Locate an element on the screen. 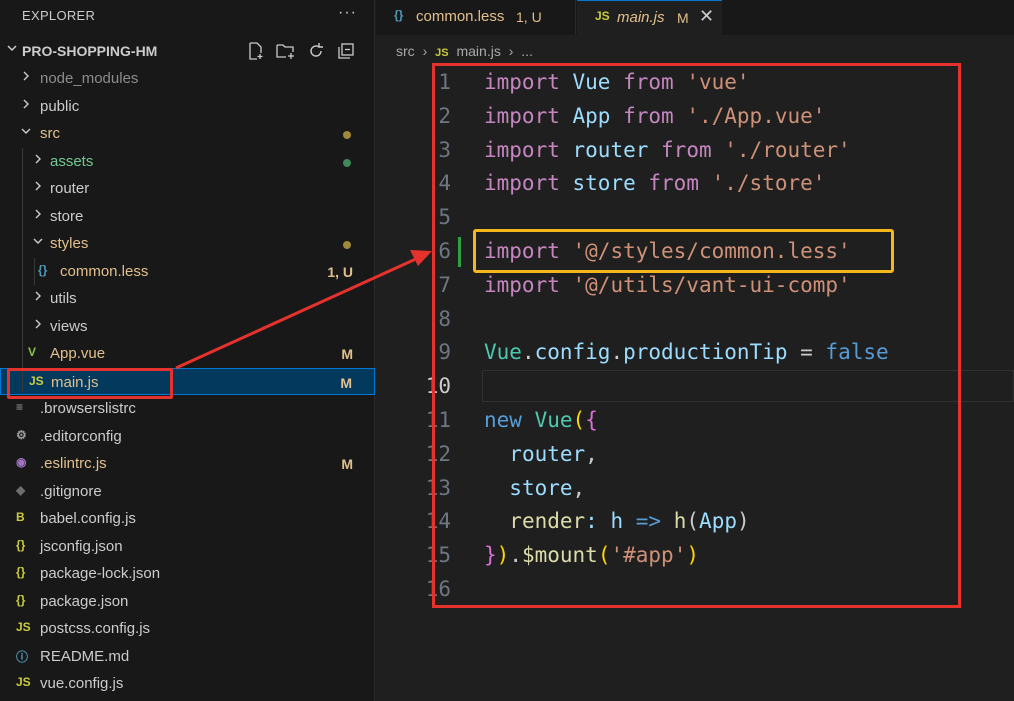  tab-common-less: {} common.less 1, U is located at coordinates (476, 17).